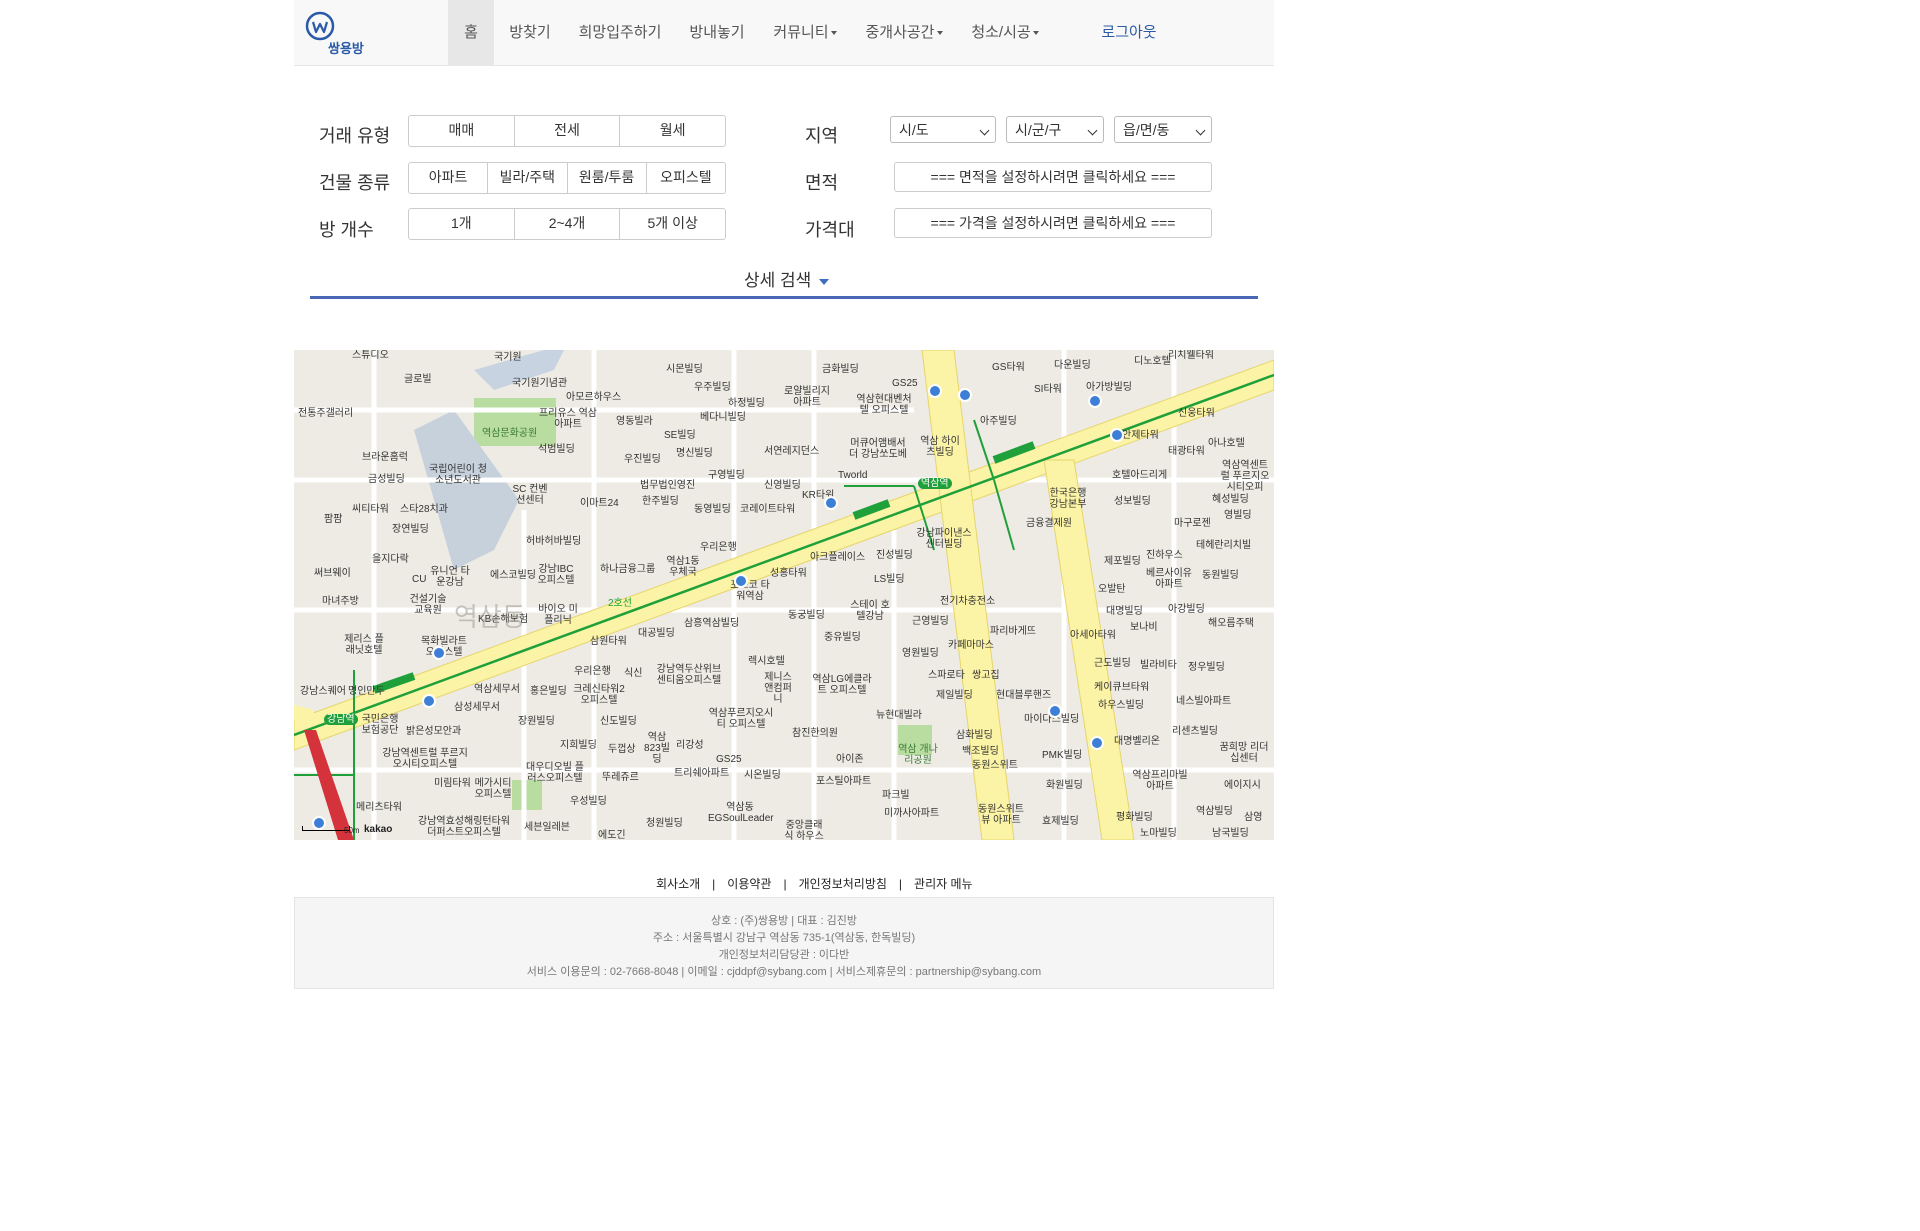 The width and height of the screenshot is (1920, 1231). I want to click on divider, so click(784, 297).